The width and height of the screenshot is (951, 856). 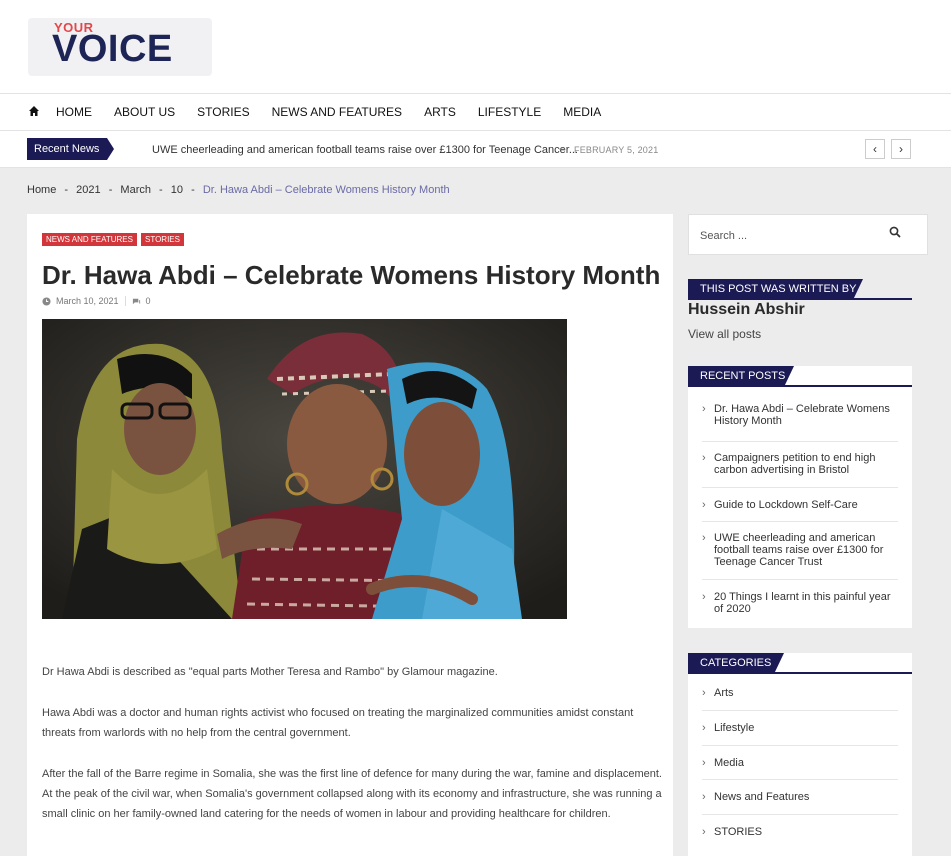 I want to click on site-logo: YOUR VOICE, so click(x=120, y=47).